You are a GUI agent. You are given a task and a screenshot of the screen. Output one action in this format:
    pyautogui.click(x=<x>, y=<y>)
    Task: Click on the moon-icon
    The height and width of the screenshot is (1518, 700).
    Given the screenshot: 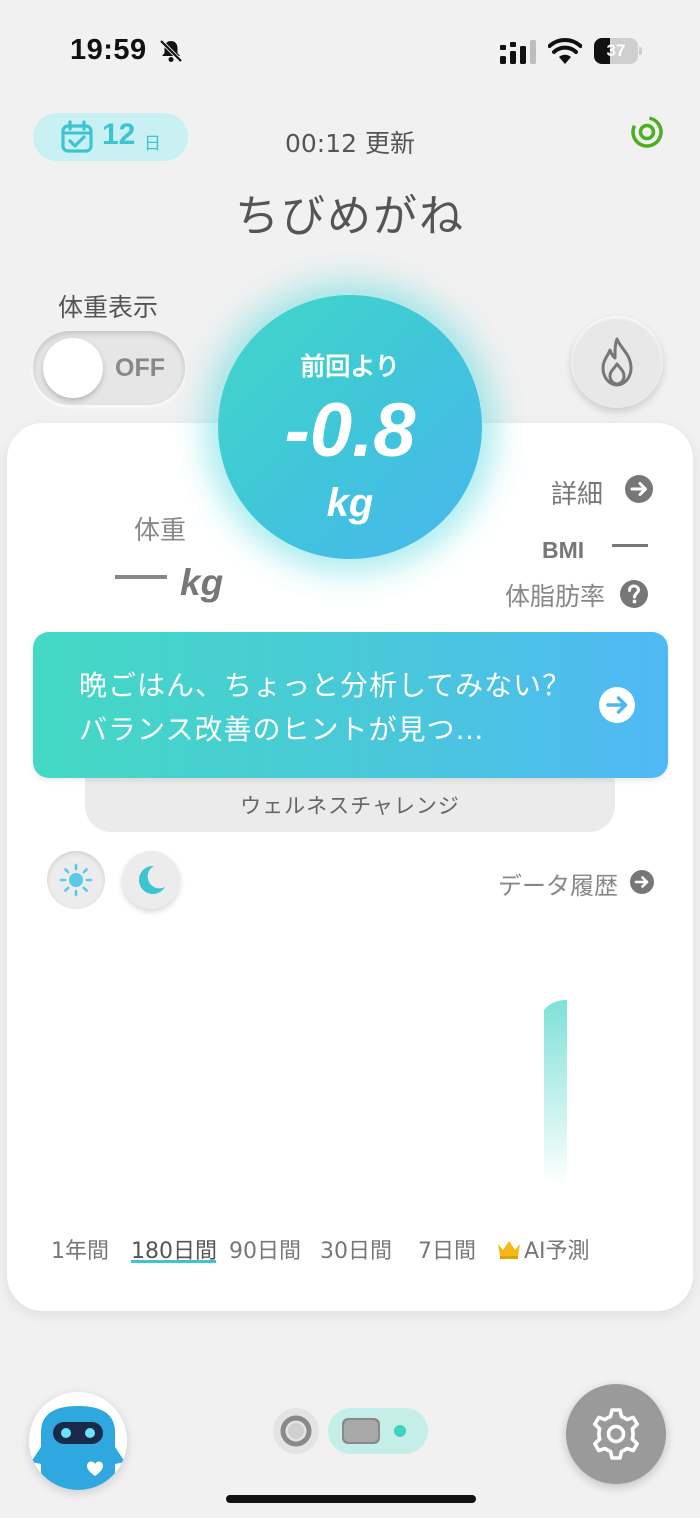 What is the action you would take?
    pyautogui.click(x=151, y=879)
    